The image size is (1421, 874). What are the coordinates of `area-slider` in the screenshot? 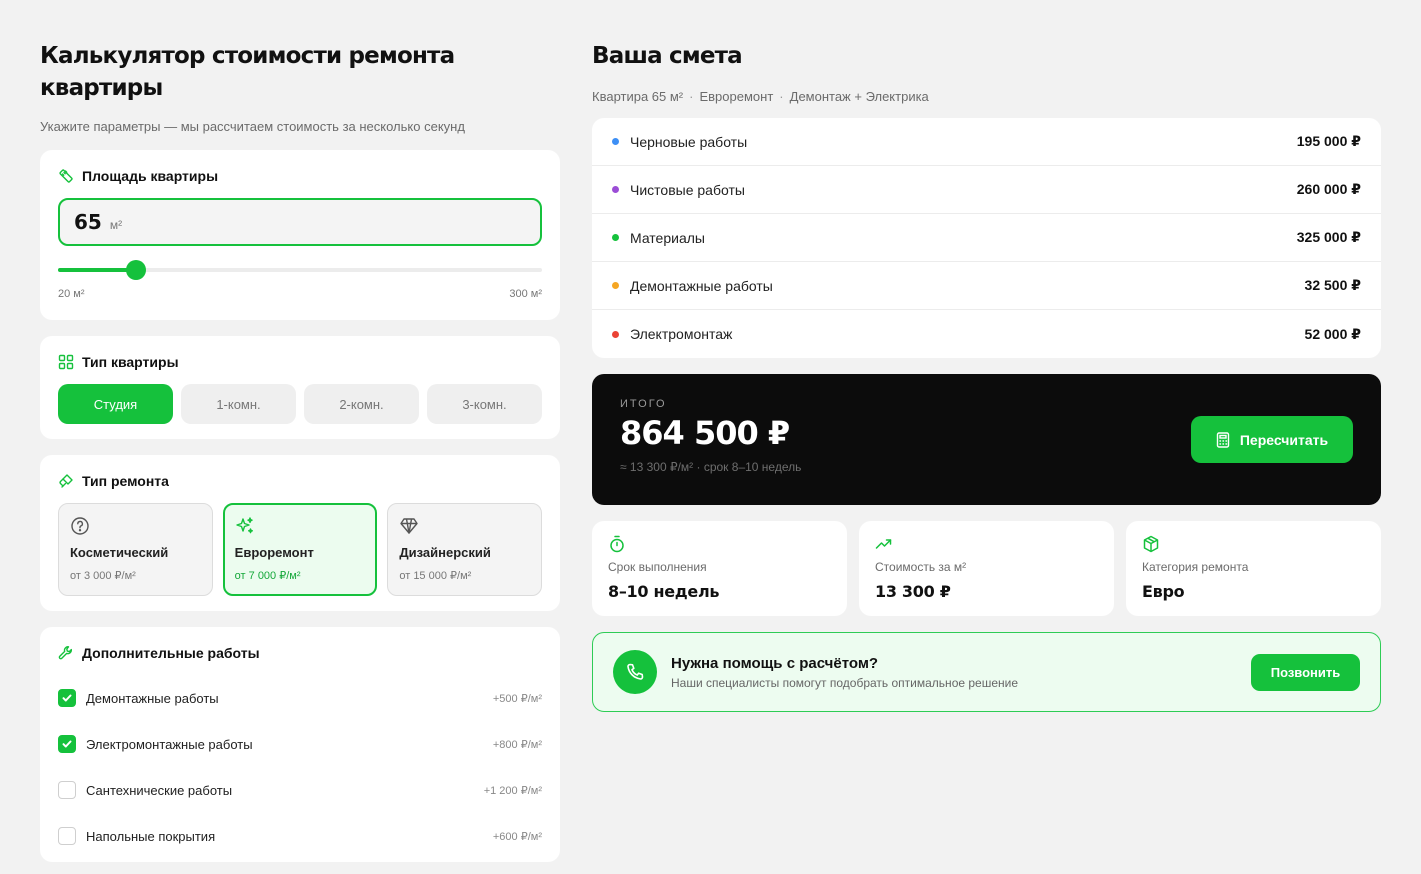 It's located at (300, 270).